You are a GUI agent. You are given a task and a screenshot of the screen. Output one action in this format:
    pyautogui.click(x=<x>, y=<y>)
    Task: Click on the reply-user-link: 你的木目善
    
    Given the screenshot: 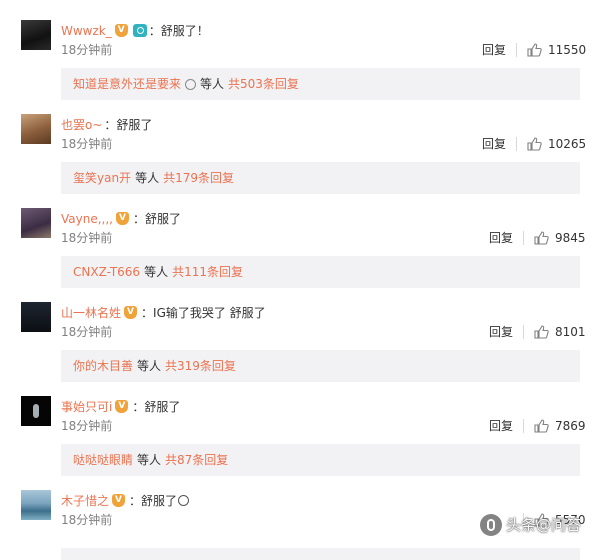 What is the action you would take?
    pyautogui.click(x=103, y=366)
    